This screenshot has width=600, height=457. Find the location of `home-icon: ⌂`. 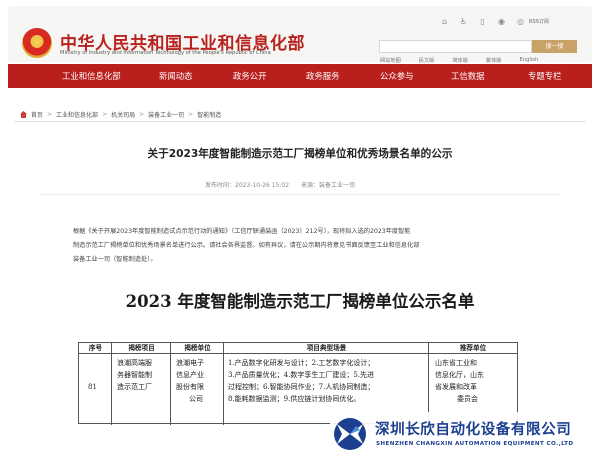

home-icon: ⌂ is located at coordinates (444, 21).